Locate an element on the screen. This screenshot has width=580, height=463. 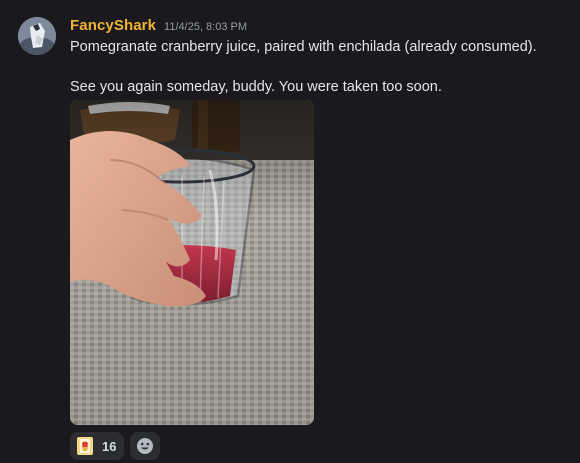
user-avatar is located at coordinates (37, 36).